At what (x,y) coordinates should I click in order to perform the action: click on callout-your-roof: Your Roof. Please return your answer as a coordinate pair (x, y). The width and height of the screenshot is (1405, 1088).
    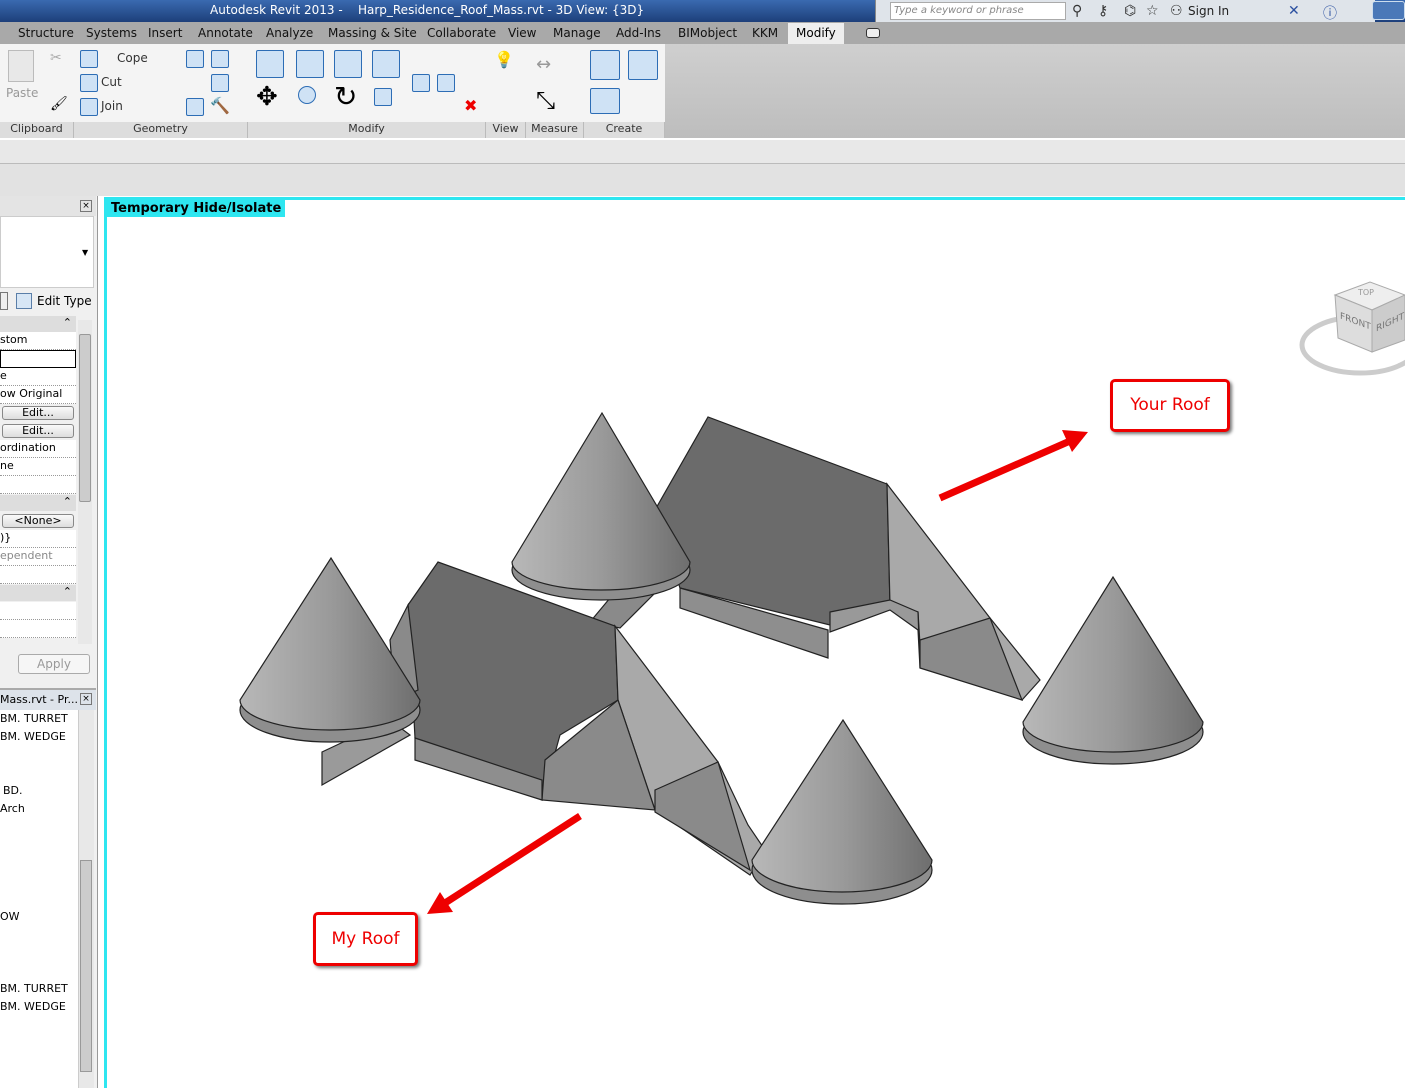
    Looking at the image, I should click on (1170, 405).